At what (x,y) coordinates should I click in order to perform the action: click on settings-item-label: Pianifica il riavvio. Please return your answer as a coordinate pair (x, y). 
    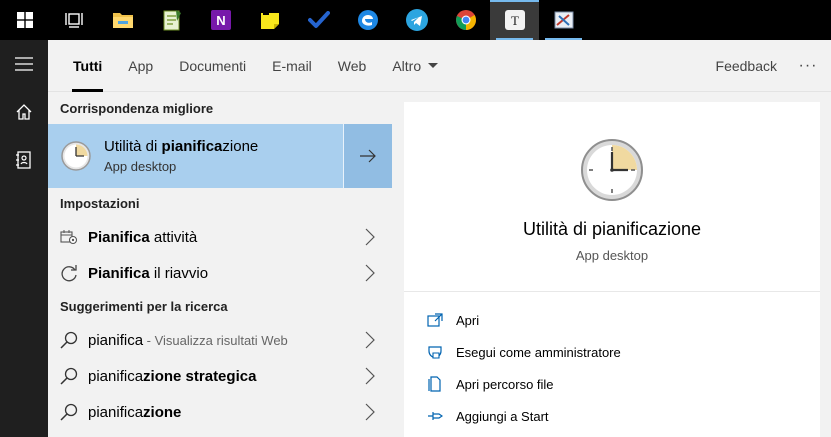
    Looking at the image, I should click on (148, 273).